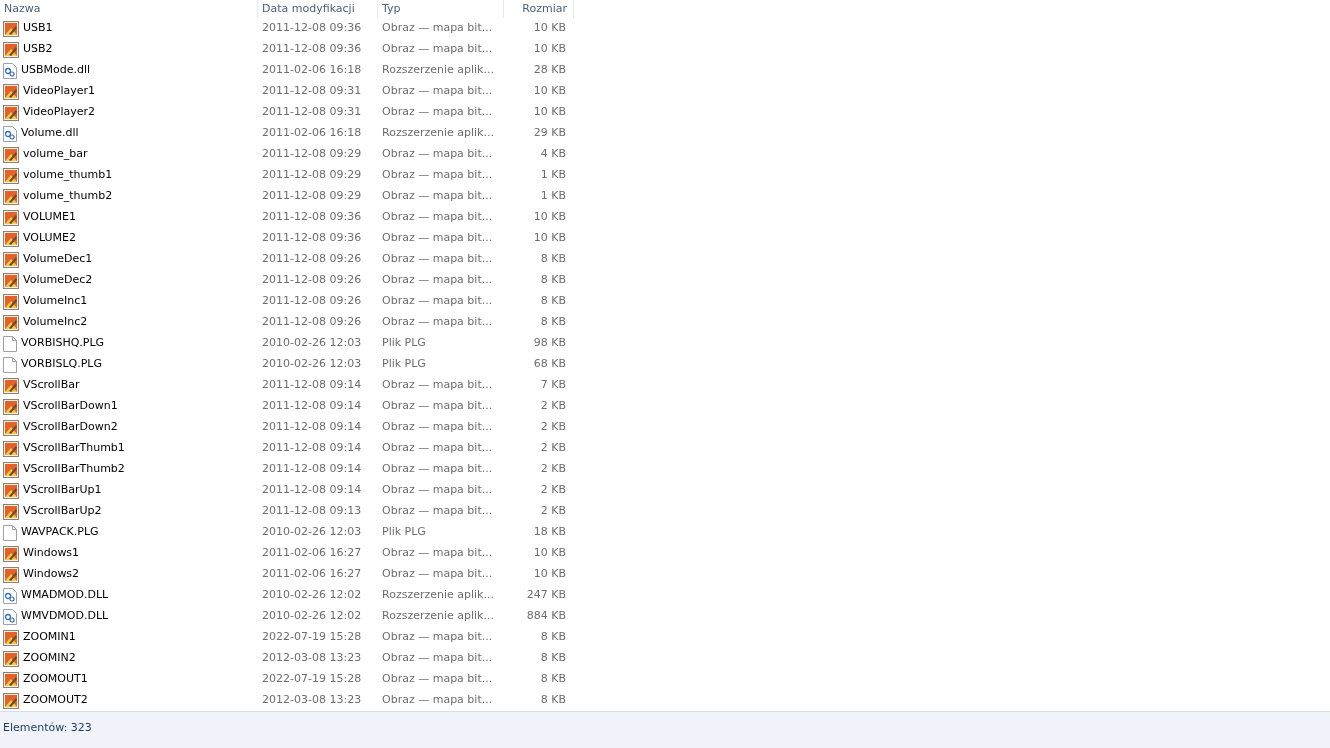 This screenshot has width=1330, height=748. What do you see at coordinates (68, 175) in the screenshot?
I see `file-name: volume_thumb1` at bounding box center [68, 175].